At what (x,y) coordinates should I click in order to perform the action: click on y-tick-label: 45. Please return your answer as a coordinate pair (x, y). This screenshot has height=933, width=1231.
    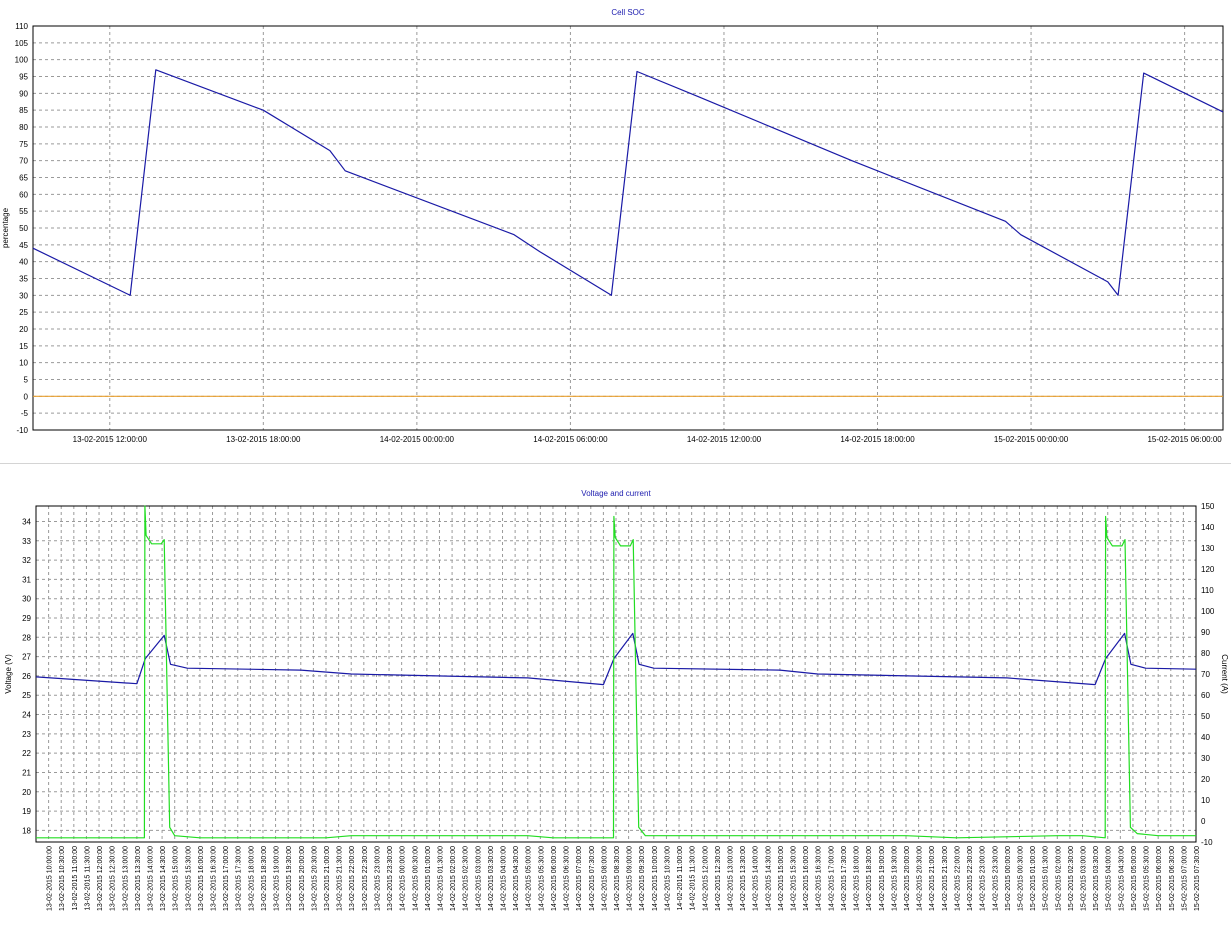
    Looking at the image, I should click on (23, 245).